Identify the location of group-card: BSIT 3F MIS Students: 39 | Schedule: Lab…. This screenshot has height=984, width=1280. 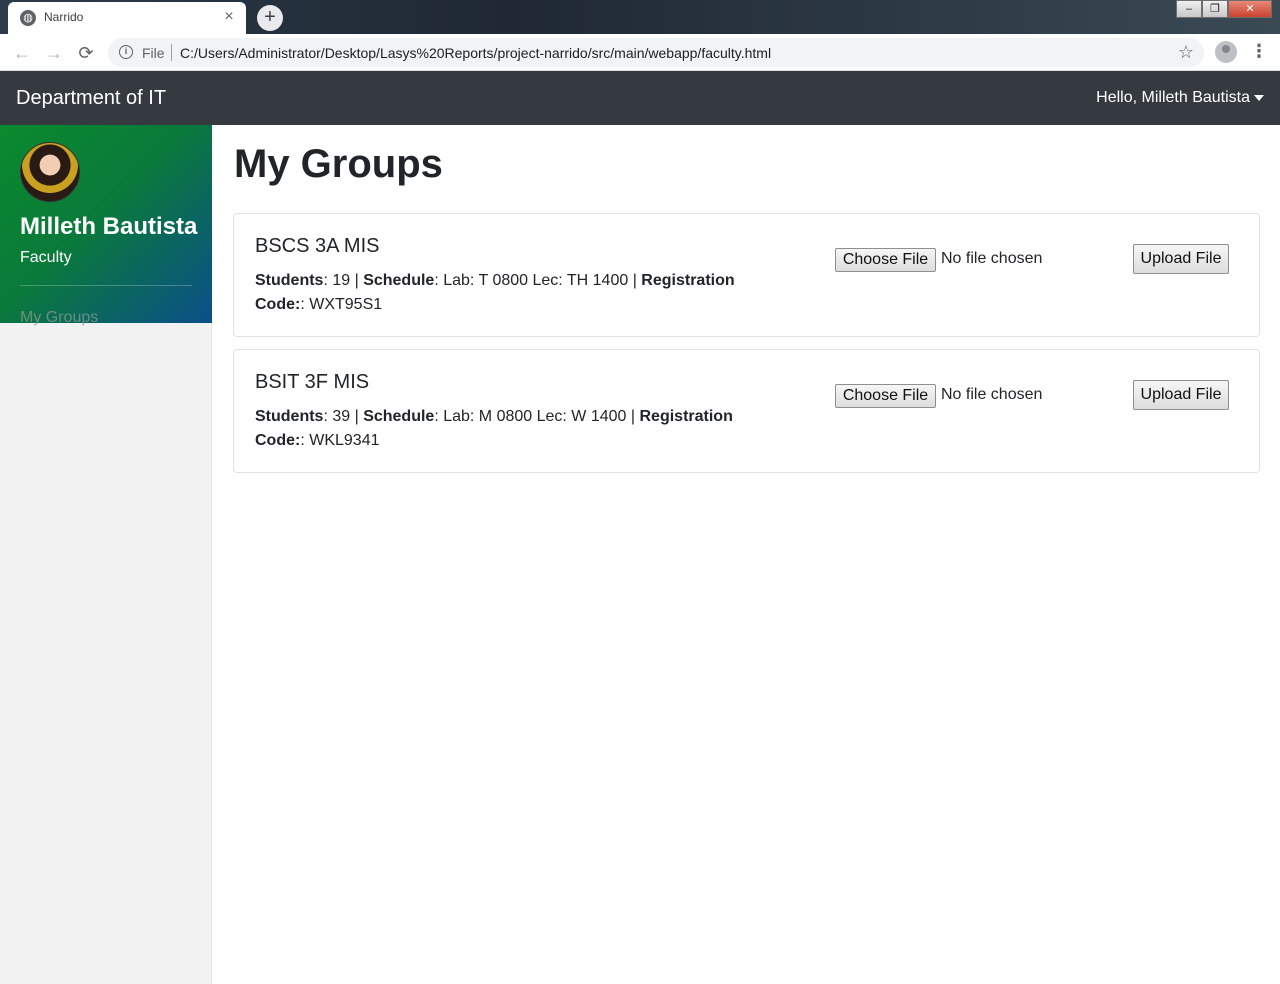
(746, 411).